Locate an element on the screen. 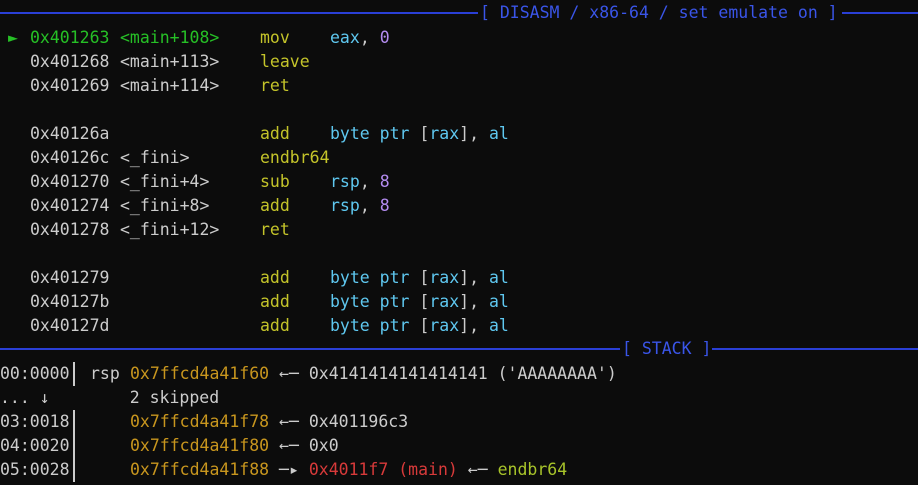  instruction-symbol: <main+113> is located at coordinates (170, 61).